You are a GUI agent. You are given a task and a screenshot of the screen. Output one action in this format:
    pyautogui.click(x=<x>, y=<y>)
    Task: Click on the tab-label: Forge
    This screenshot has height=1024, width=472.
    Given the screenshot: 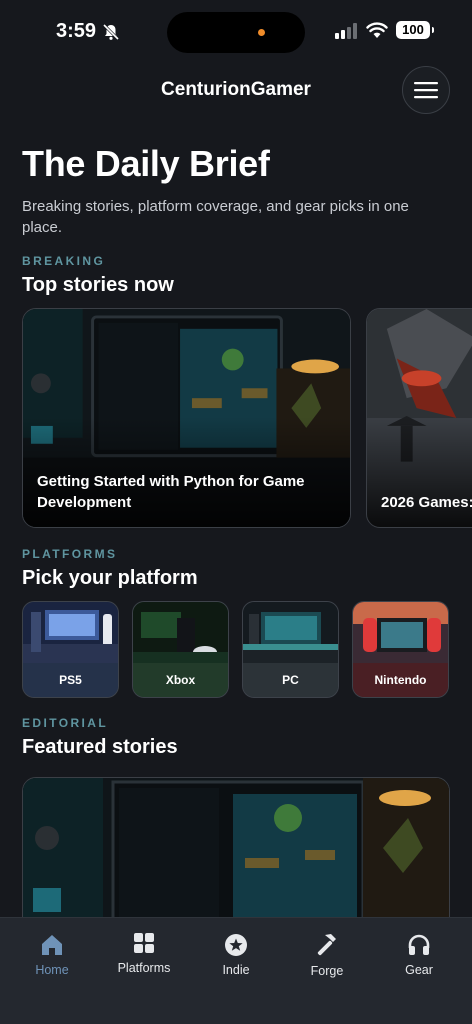 What is the action you would take?
    pyautogui.click(x=327, y=971)
    